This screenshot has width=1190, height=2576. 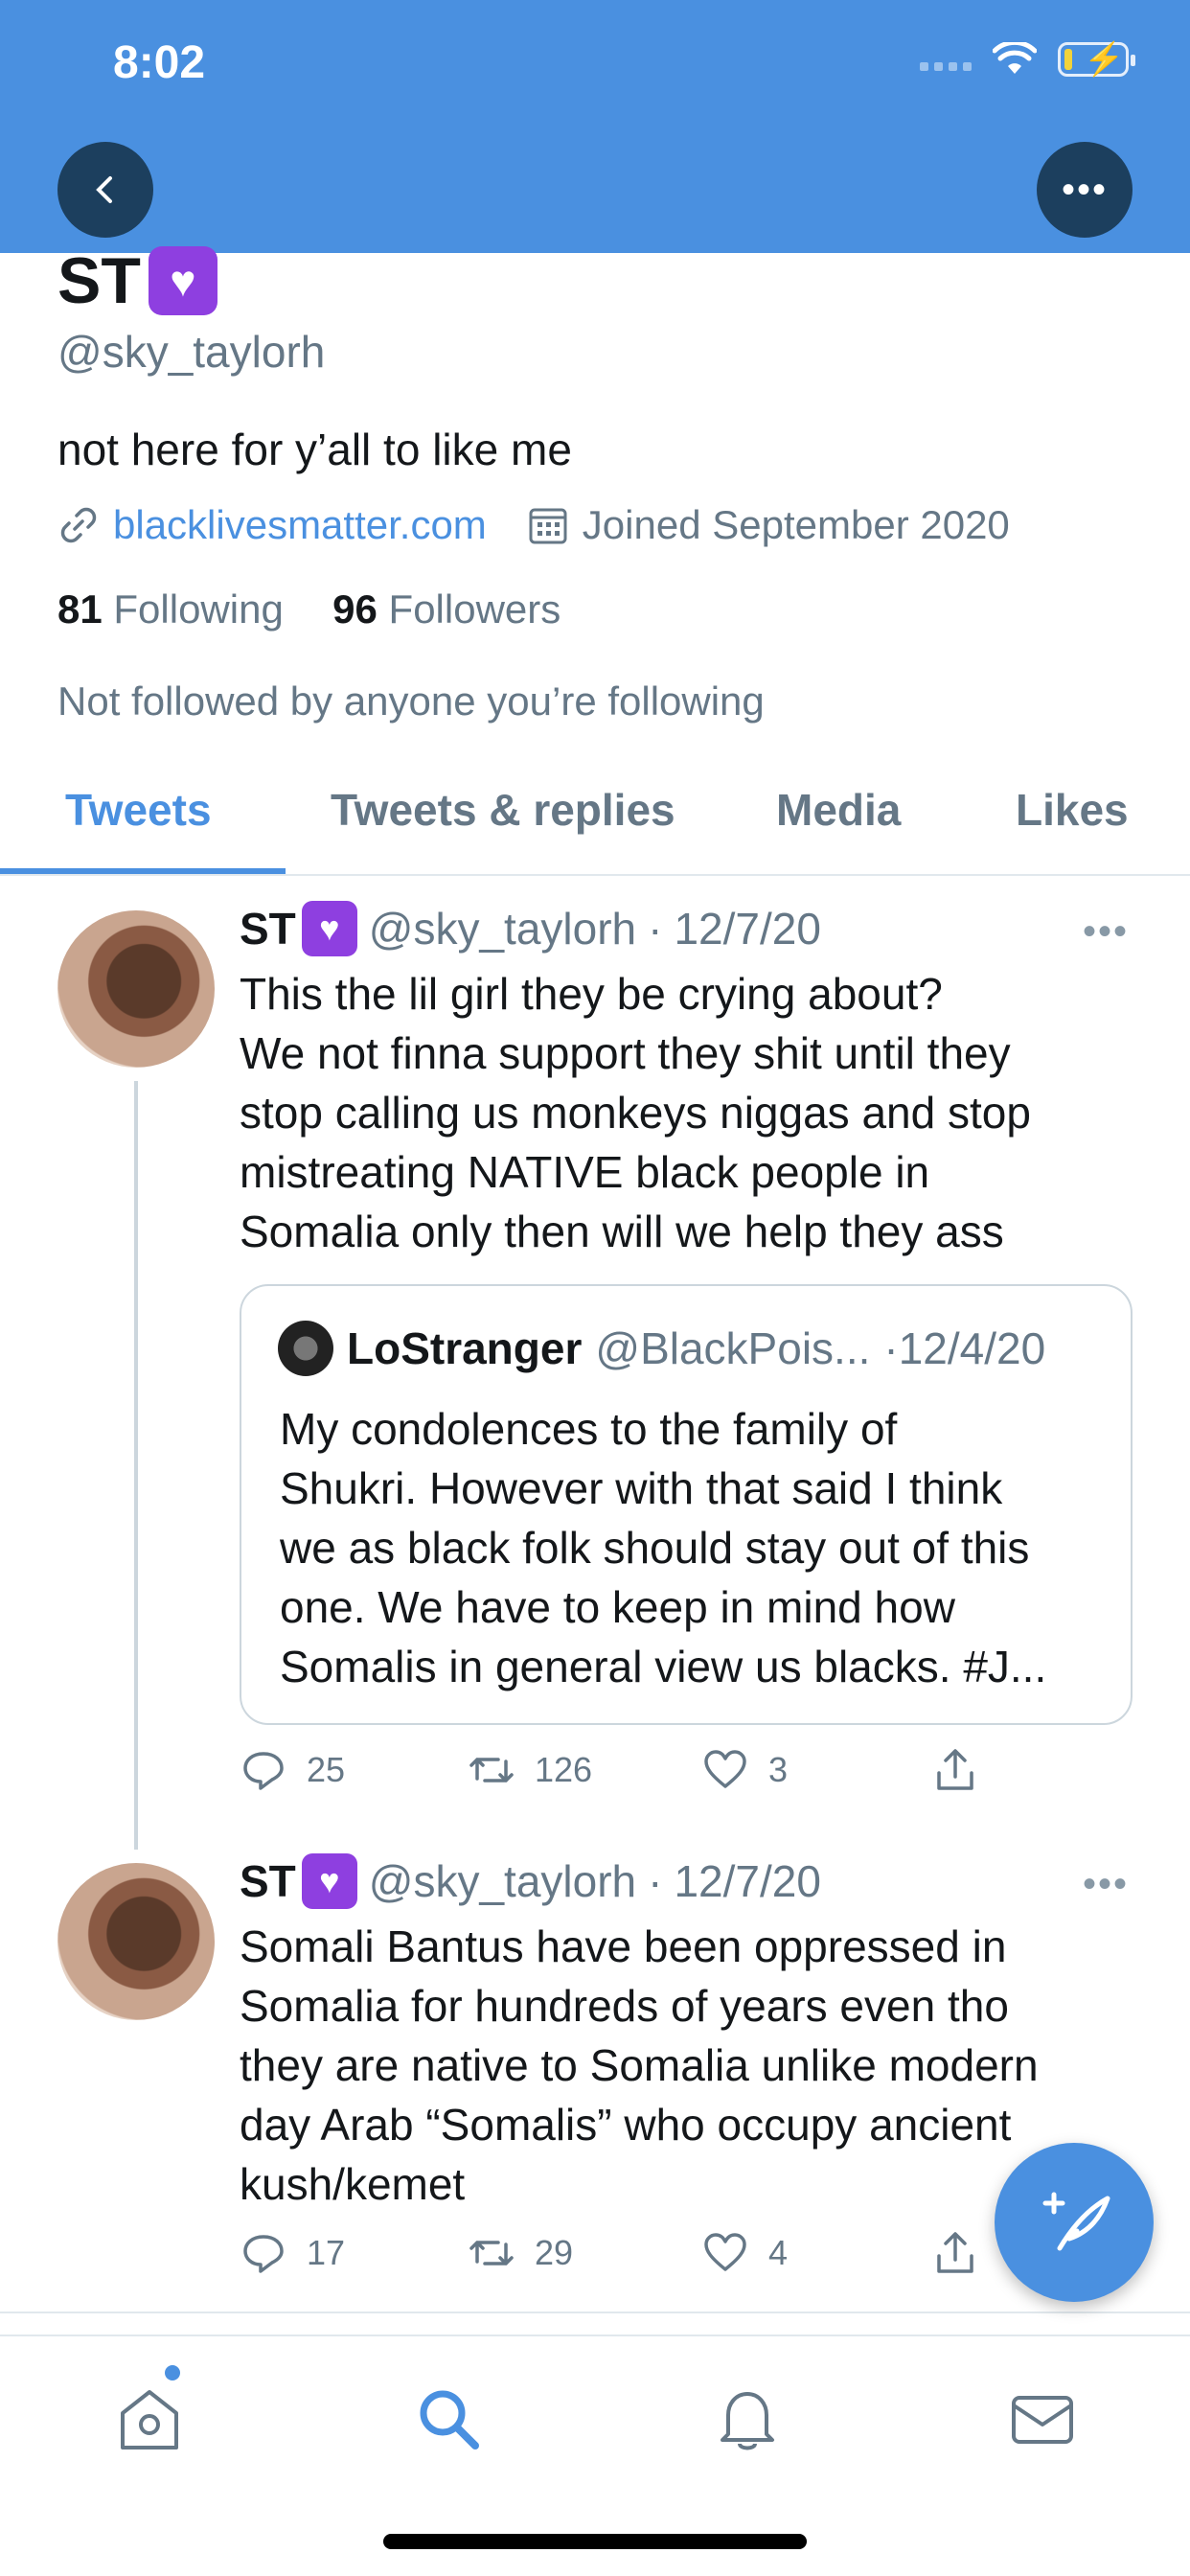 What do you see at coordinates (839, 810) in the screenshot?
I see `tab-media: Media` at bounding box center [839, 810].